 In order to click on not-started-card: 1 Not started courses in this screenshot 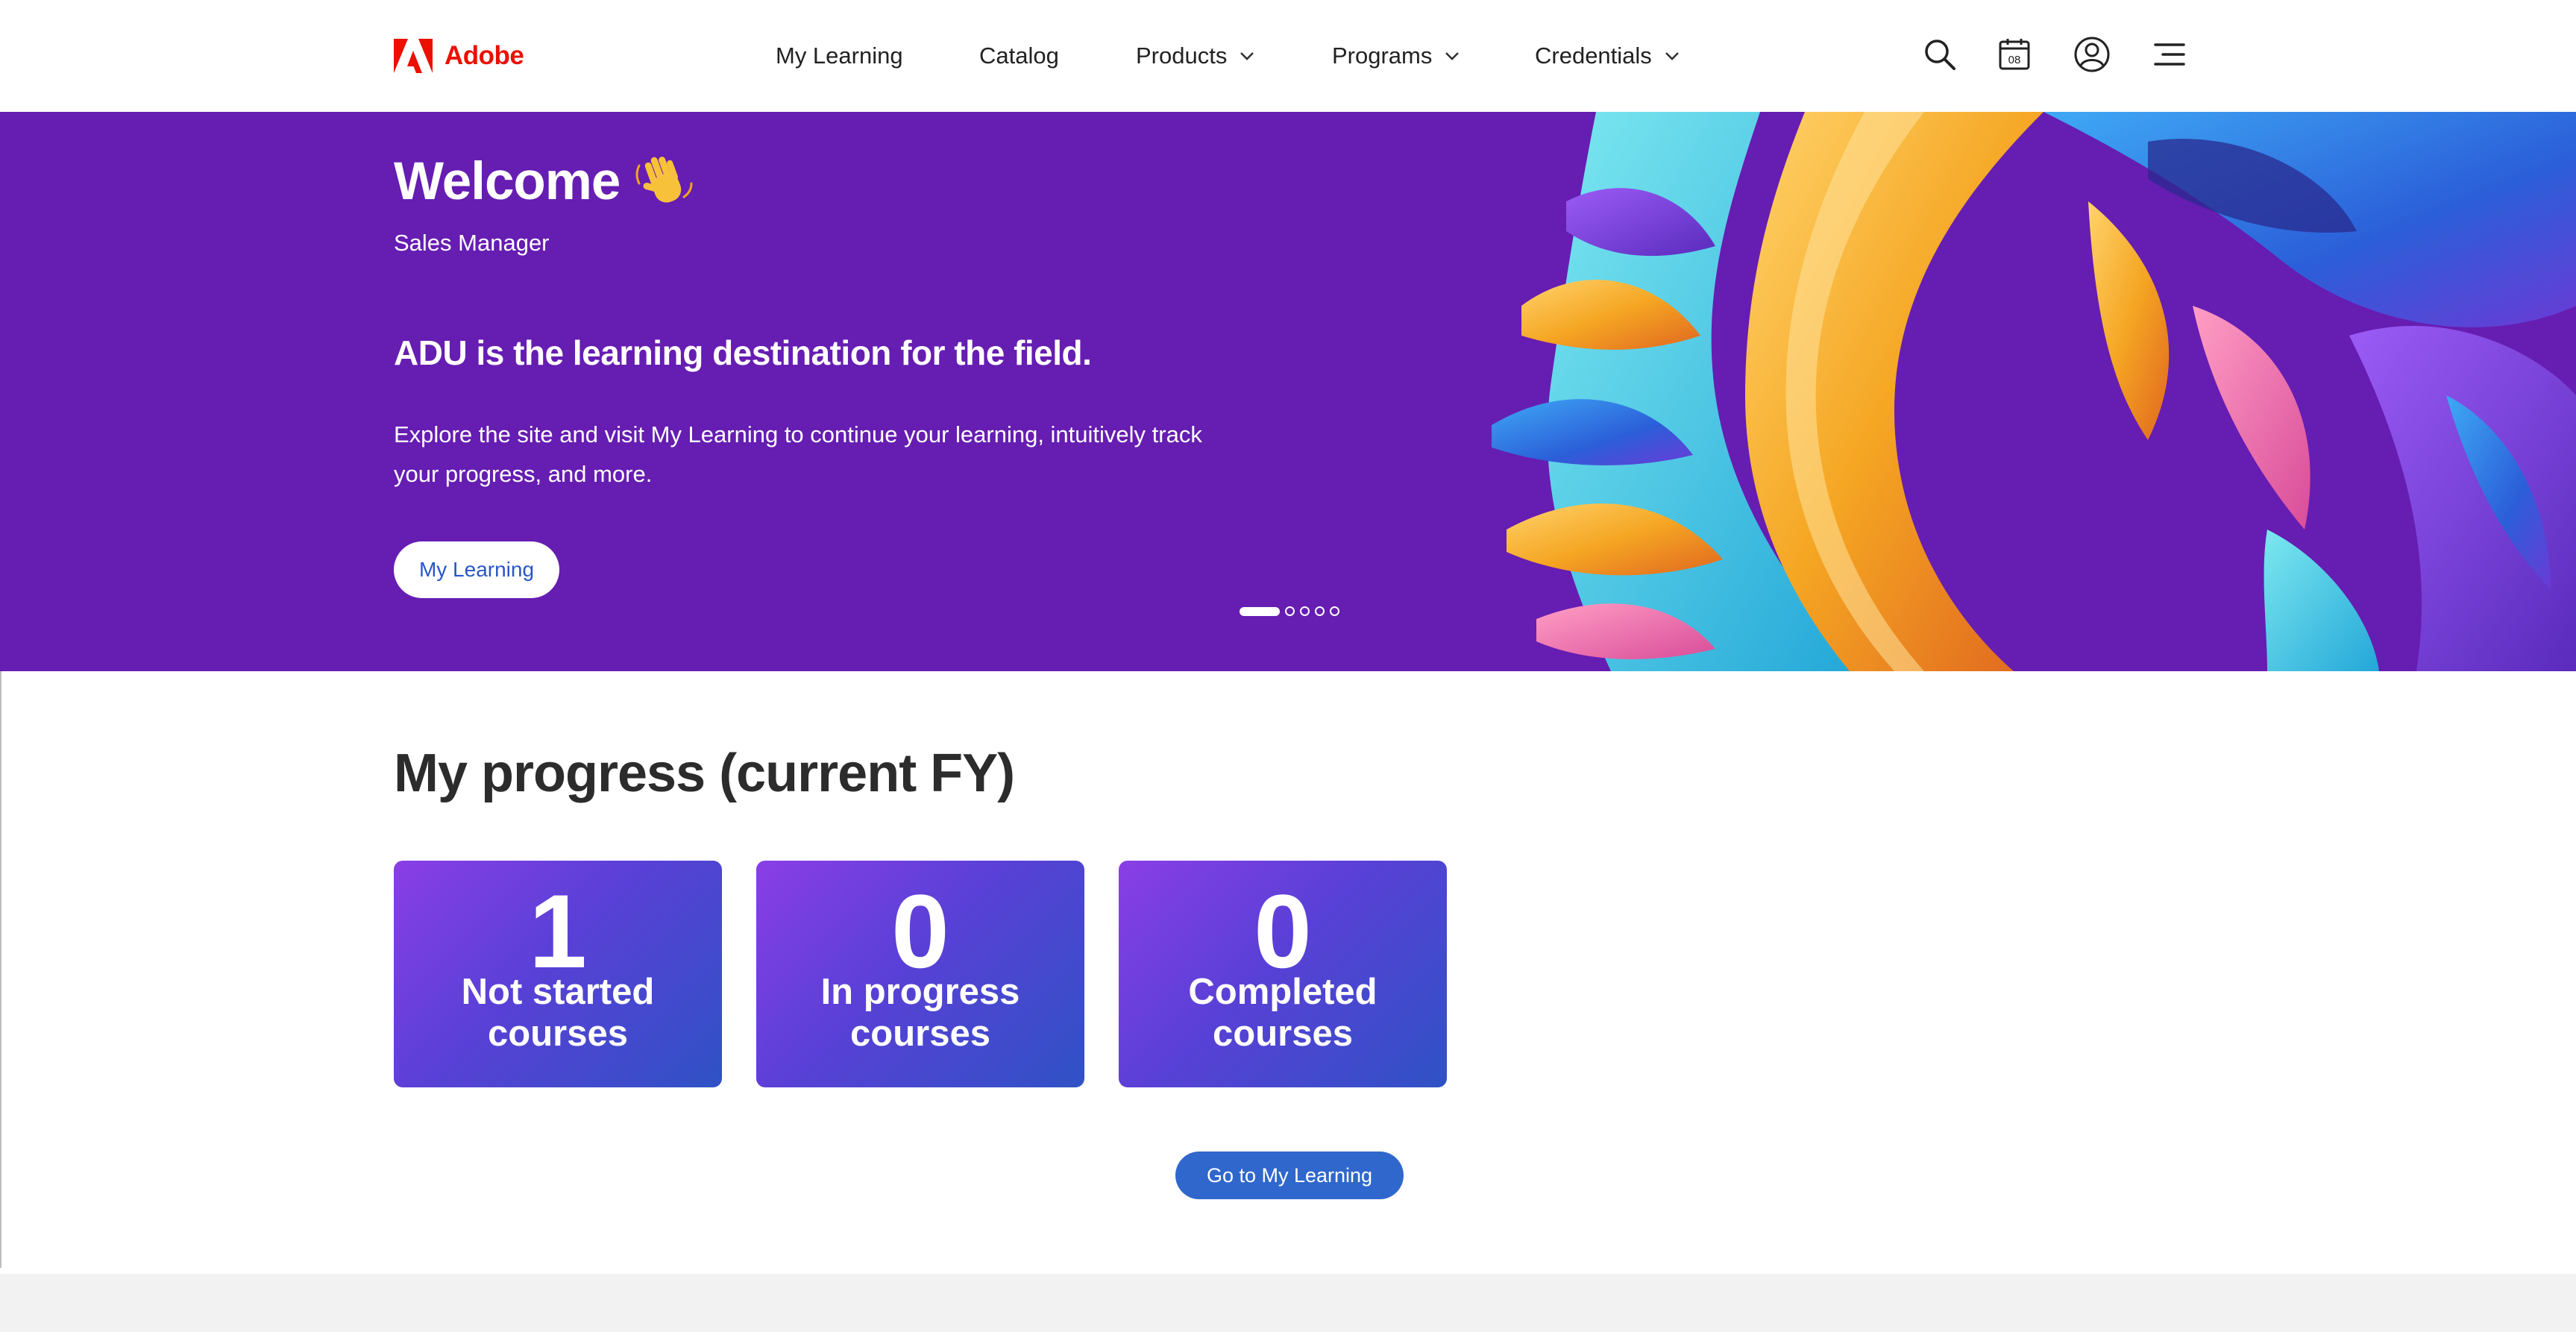, I will do `click(558, 974)`.